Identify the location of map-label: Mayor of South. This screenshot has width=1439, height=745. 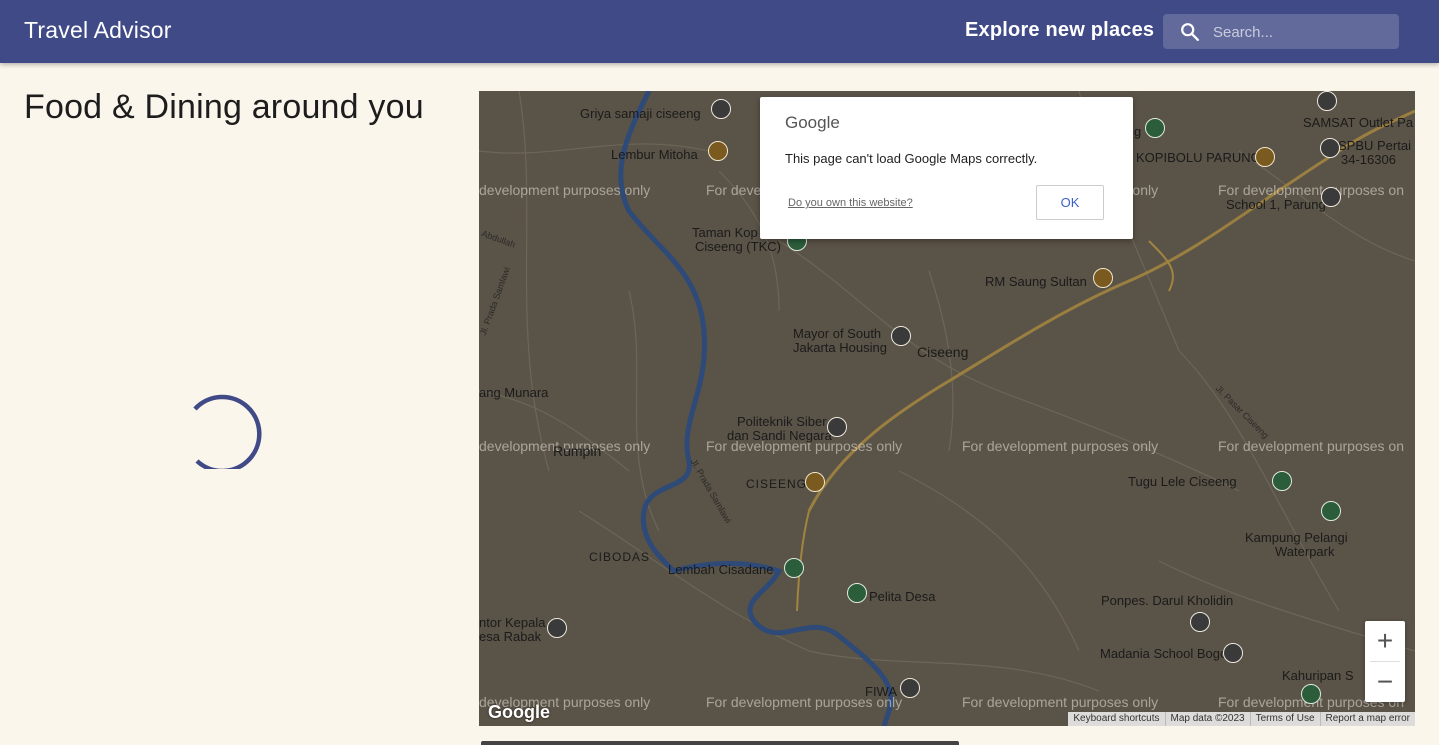
(837, 333).